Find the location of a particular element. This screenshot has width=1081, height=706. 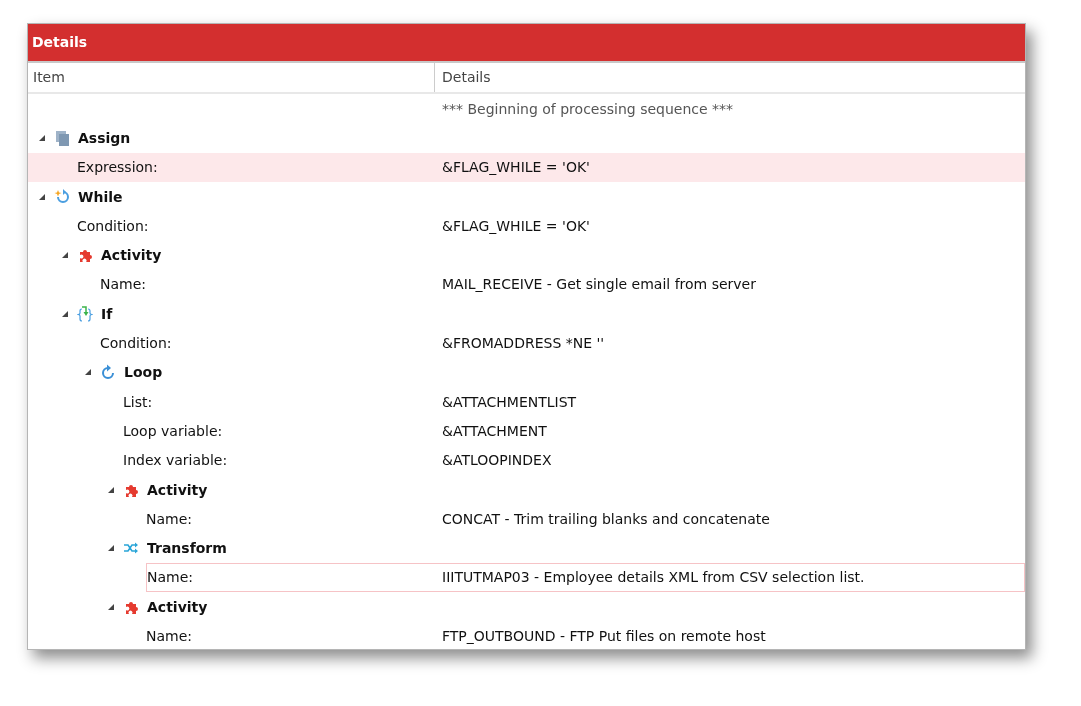

property-value: CONCAT - Trim trailing blanks and concatenate is located at coordinates (606, 518).